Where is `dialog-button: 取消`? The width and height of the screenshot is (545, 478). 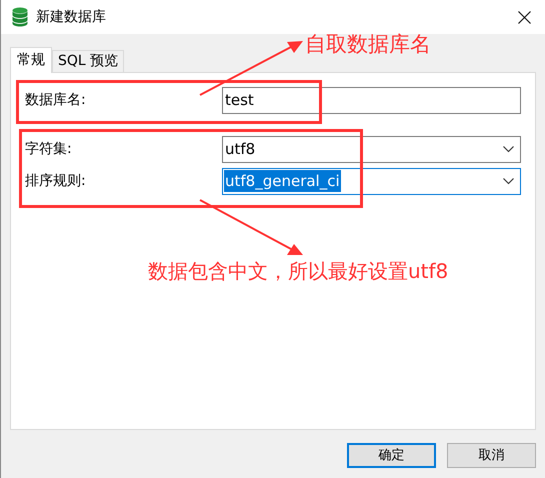 dialog-button: 取消 is located at coordinates (491, 455).